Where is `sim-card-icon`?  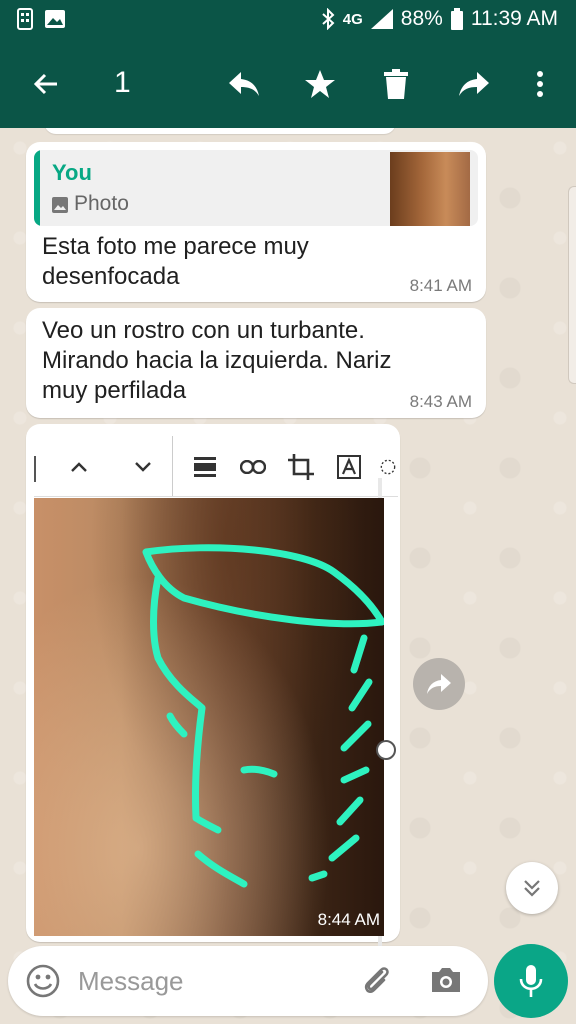 sim-card-icon is located at coordinates (25, 19).